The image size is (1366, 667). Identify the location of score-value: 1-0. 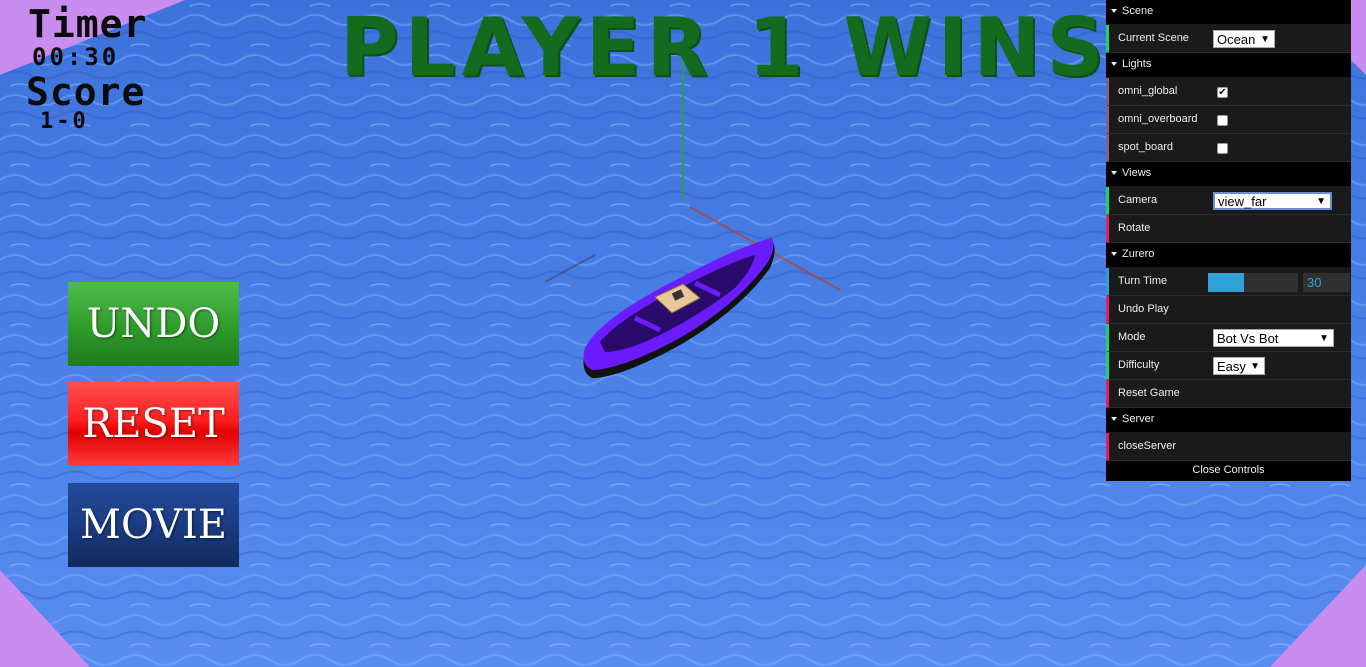
(64, 121).